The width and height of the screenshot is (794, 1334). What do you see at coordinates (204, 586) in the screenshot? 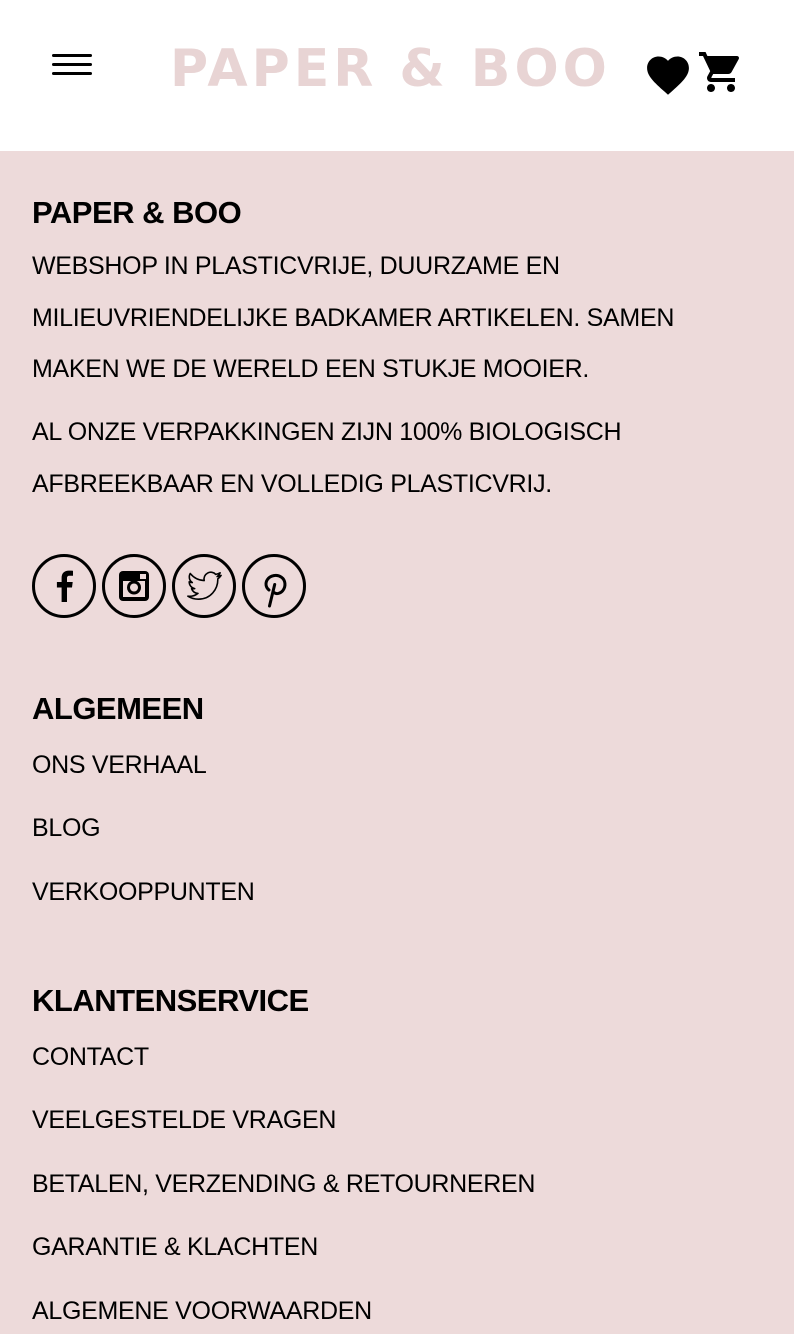
I see `twitter-icon` at bounding box center [204, 586].